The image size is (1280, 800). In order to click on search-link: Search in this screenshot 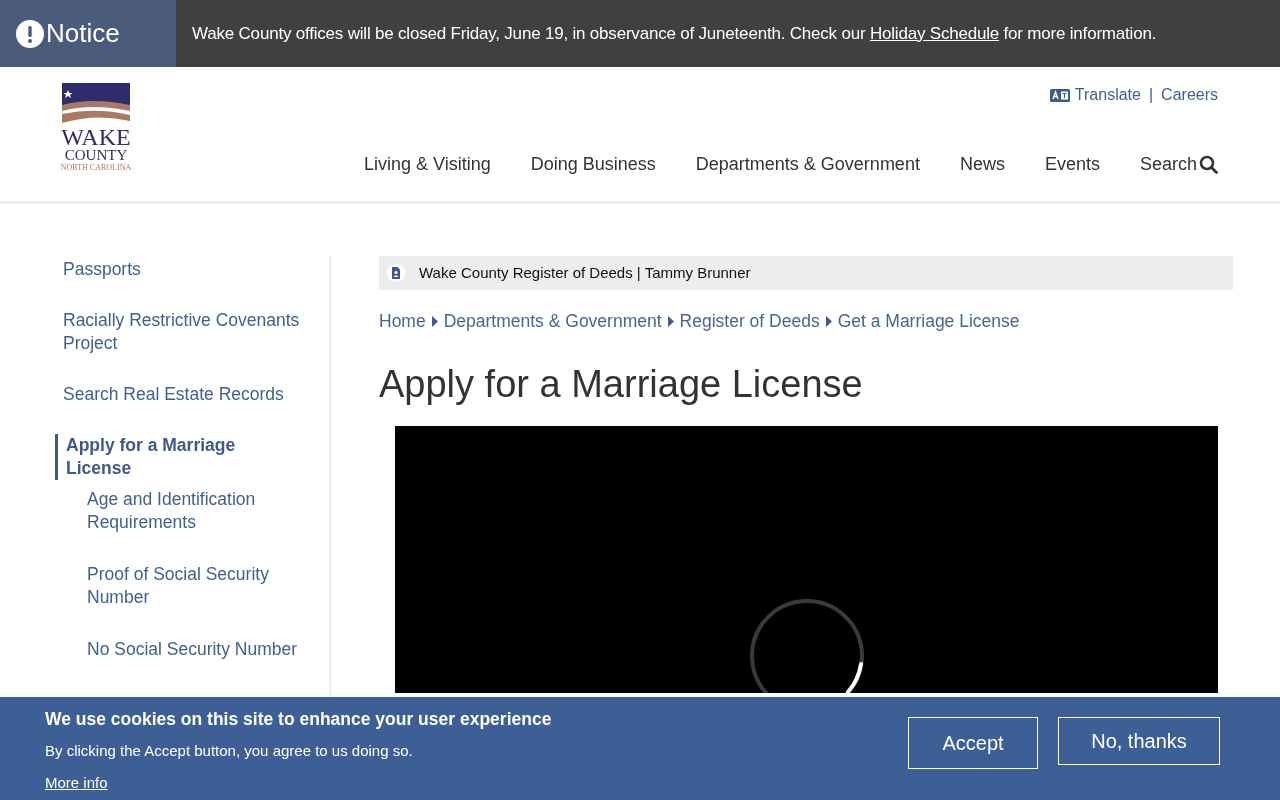, I will do `click(1178, 164)`.